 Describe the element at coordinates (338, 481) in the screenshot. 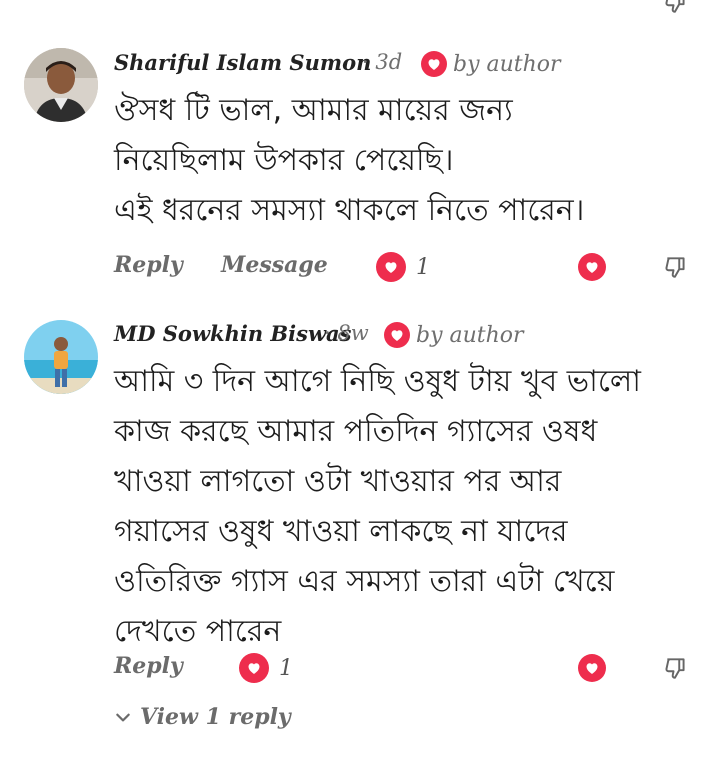

I see `comment-line: খাওয়া লাগতো ওটা খাওয়ার পর আর` at that location.